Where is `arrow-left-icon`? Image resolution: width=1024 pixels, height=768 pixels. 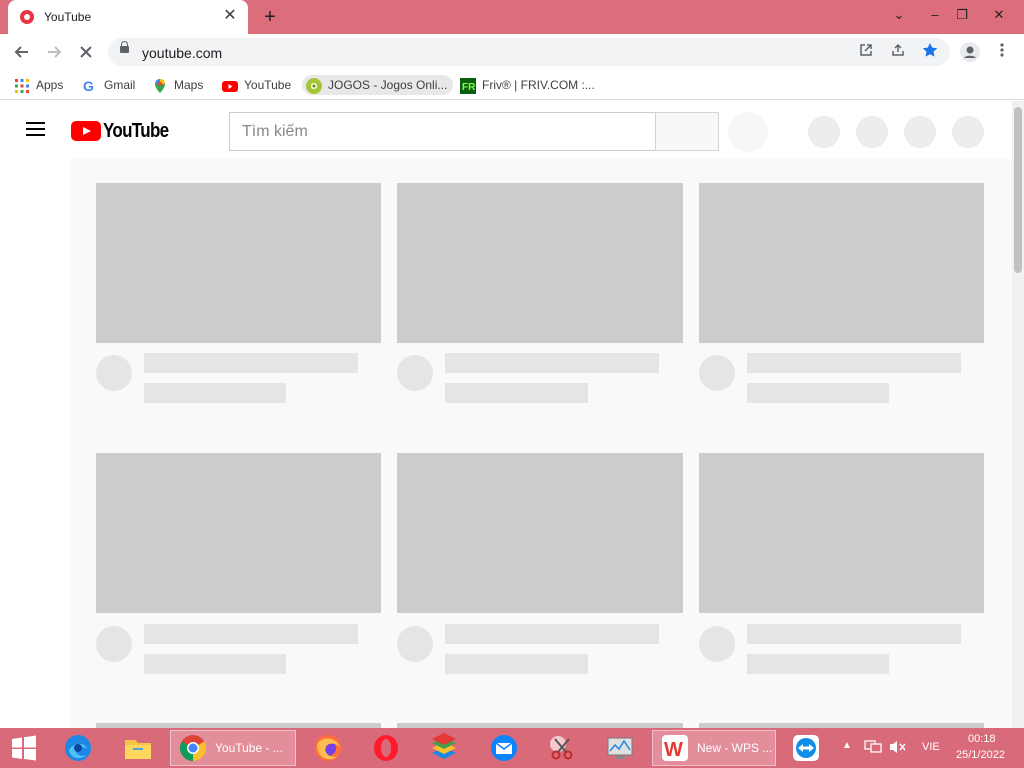 arrow-left-icon is located at coordinates (21, 52).